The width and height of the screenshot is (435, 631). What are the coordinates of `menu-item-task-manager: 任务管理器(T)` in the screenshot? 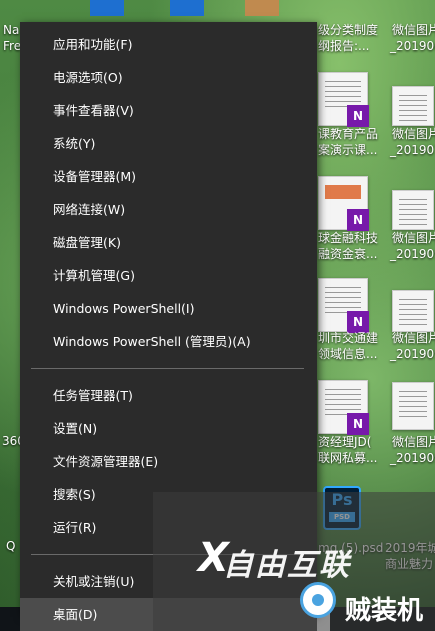 It's located at (168, 395).